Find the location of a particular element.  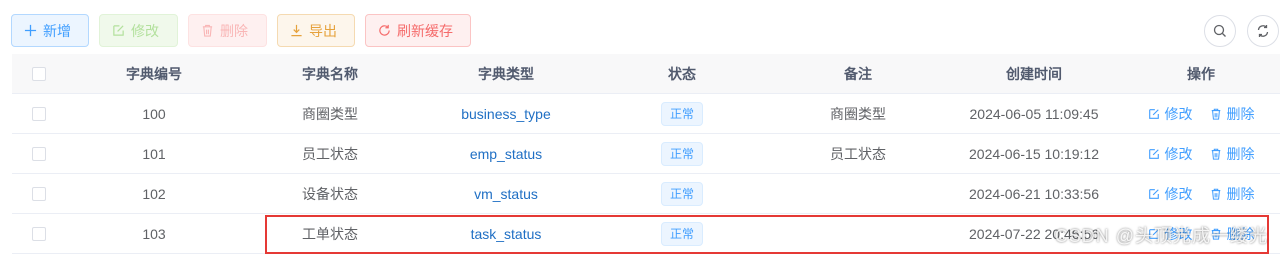

toolbar: 新增 修改 删除 导出 刷新缓存 is located at coordinates (241, 30).